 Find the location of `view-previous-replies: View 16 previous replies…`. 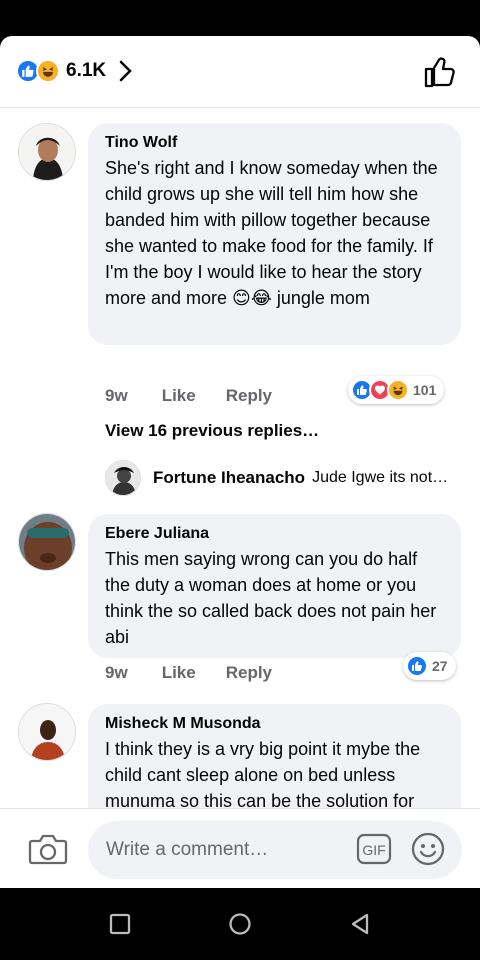

view-previous-replies: View 16 previous replies… is located at coordinates (212, 431).